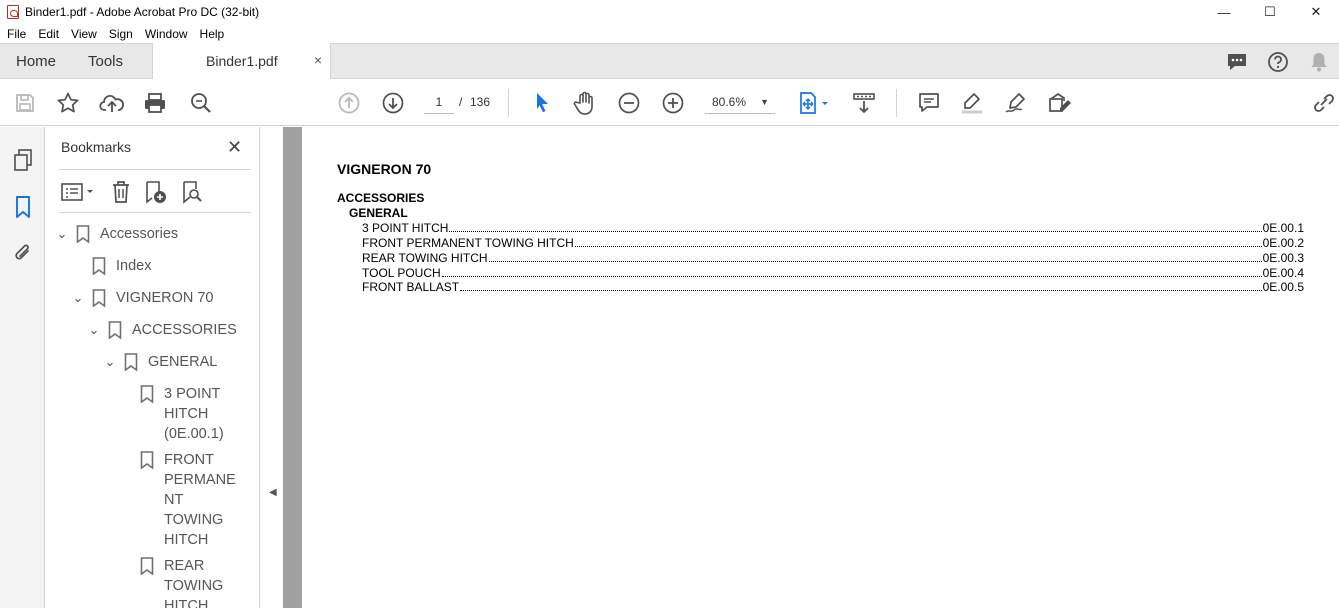  I want to click on bookmark-item-vigneron-70: ⌄ VIGNERON 70, so click(142, 298).